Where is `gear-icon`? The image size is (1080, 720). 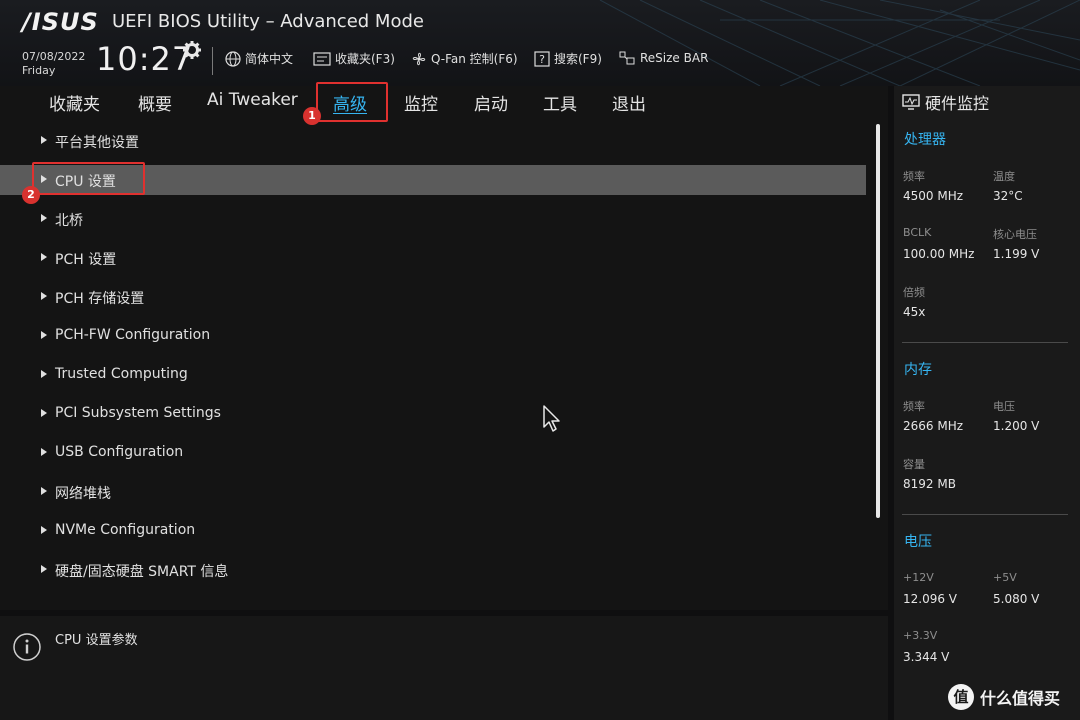
gear-icon is located at coordinates (192, 50).